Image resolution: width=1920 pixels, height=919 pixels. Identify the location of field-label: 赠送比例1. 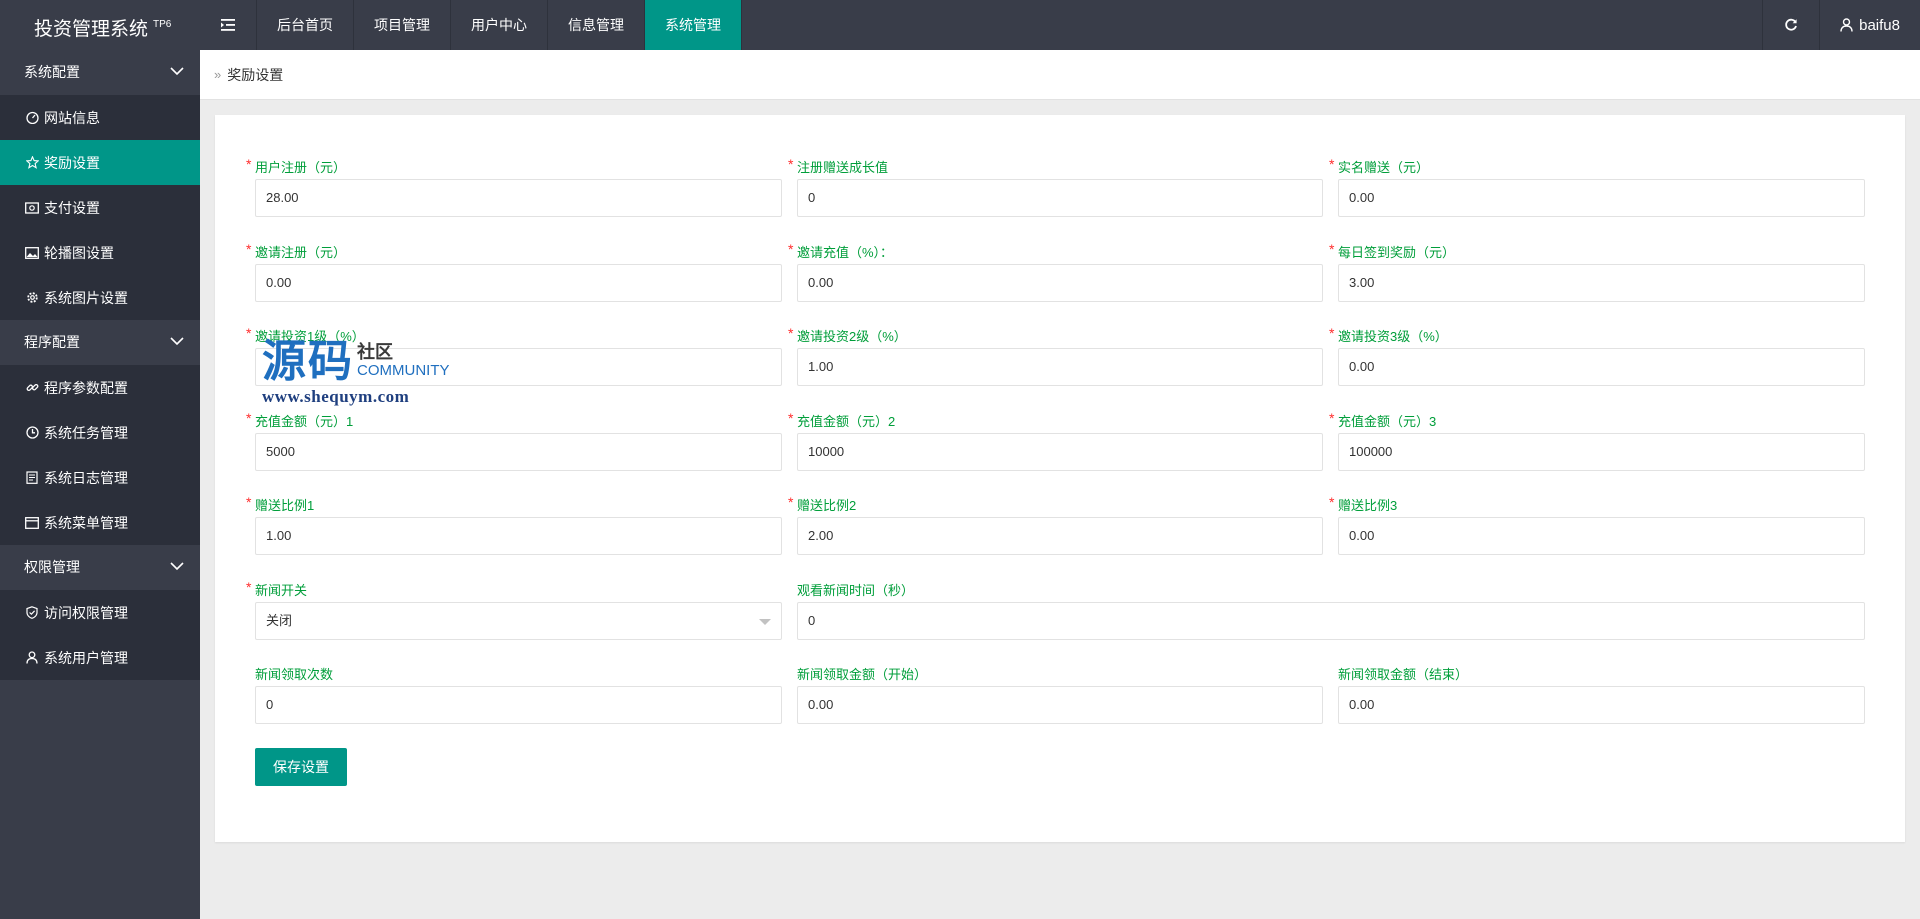
(285, 505).